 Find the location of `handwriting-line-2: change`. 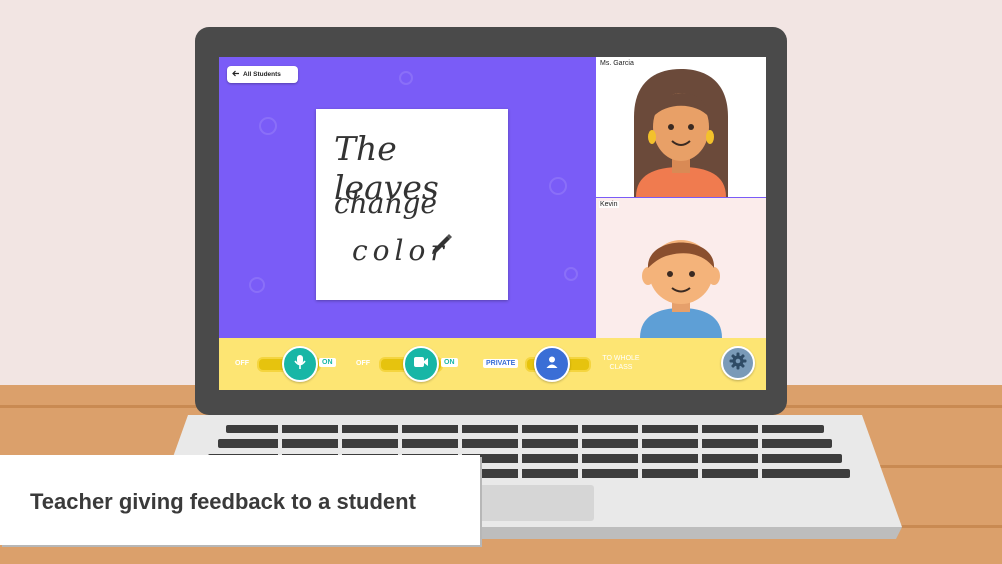

handwriting-line-2: change is located at coordinates (385, 203).